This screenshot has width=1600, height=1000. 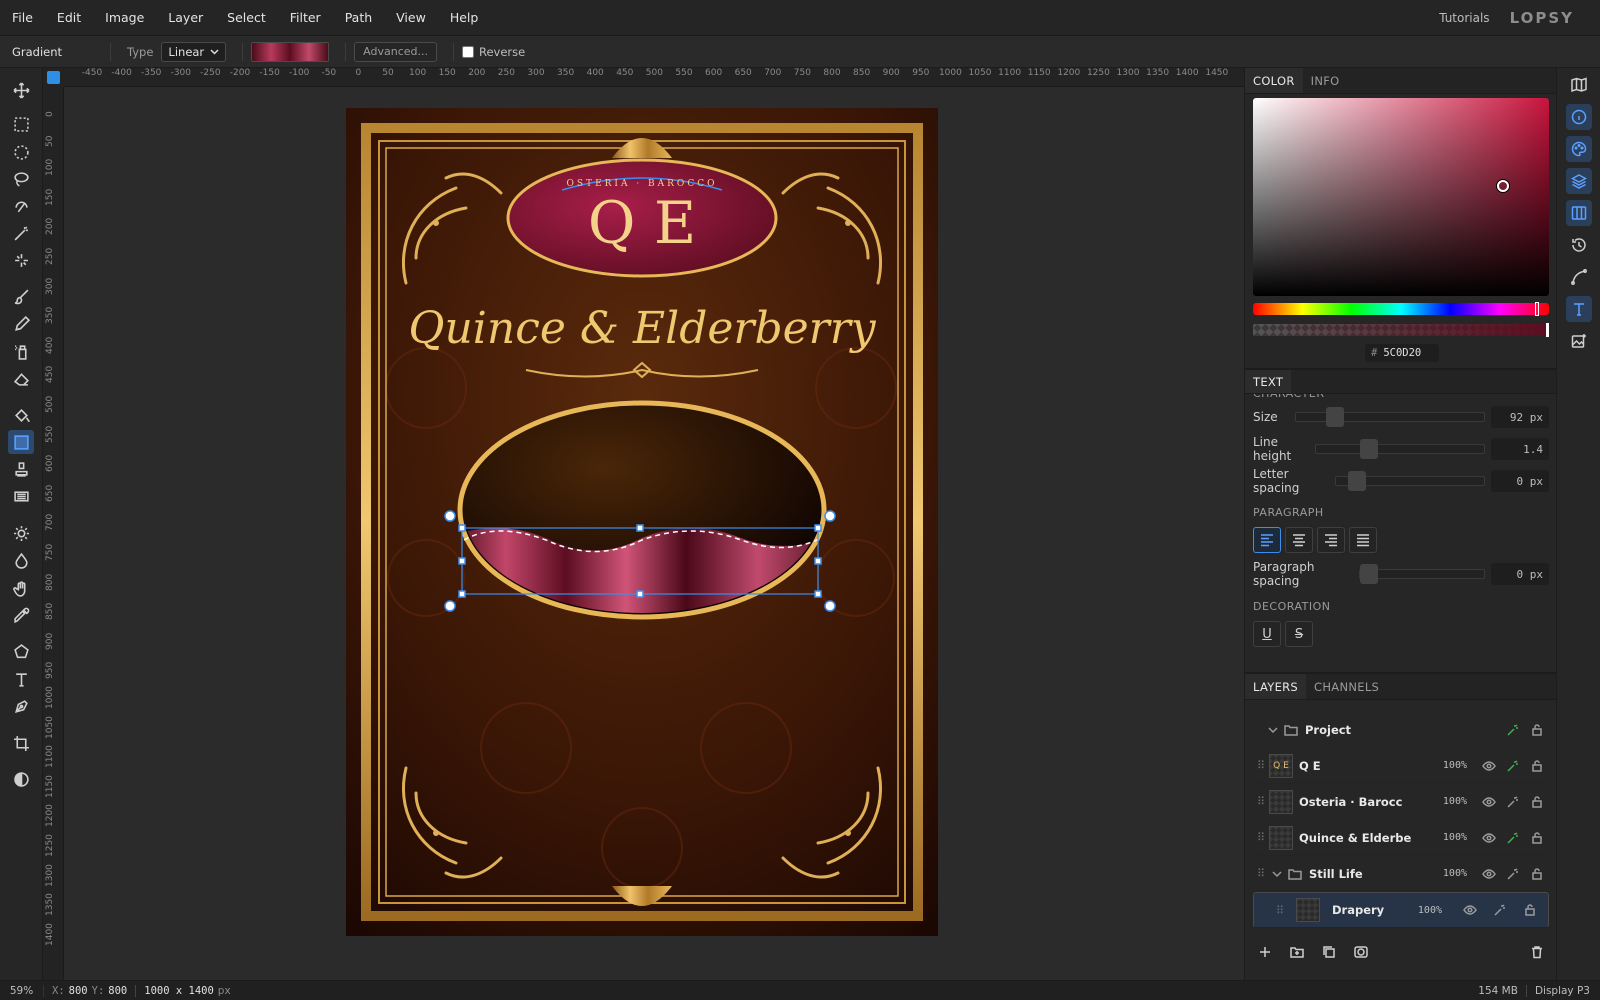 What do you see at coordinates (1537, 952) in the screenshot?
I see `delete-layer-button` at bounding box center [1537, 952].